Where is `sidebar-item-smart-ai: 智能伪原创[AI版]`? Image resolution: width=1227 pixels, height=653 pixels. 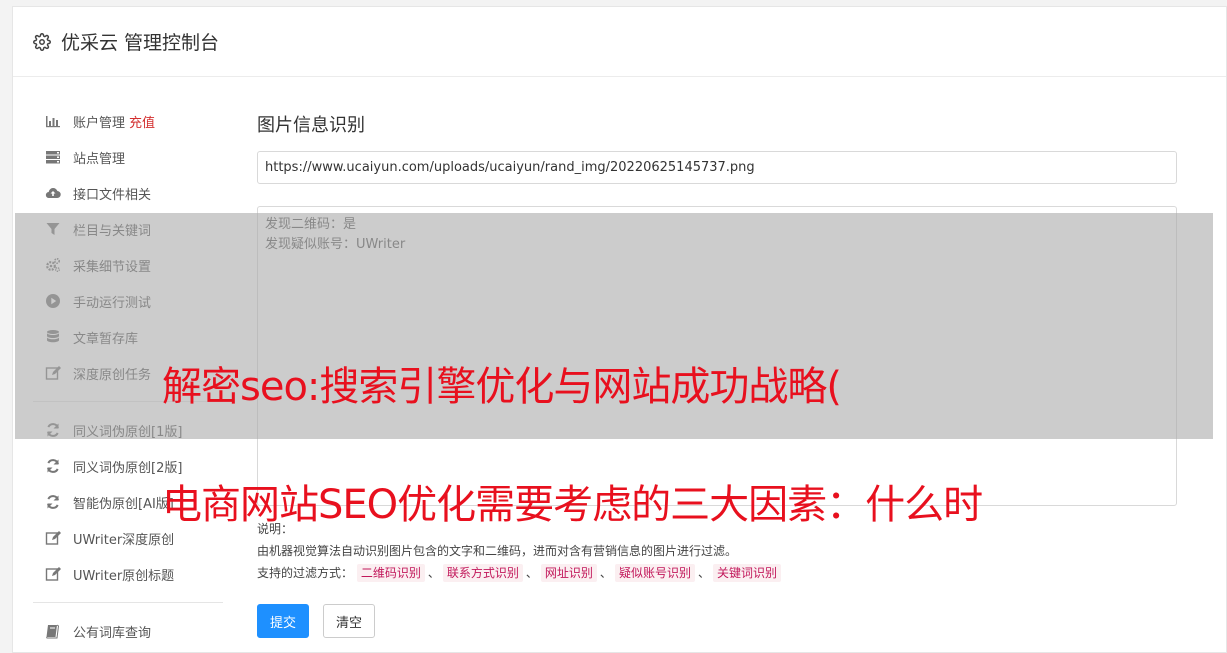
sidebar-item-smart-ai: 智能伪原创[AI版] is located at coordinates (128, 502).